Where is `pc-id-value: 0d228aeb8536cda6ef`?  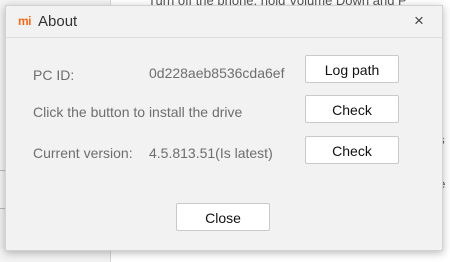 pc-id-value: 0d228aeb8536cda6ef is located at coordinates (217, 73).